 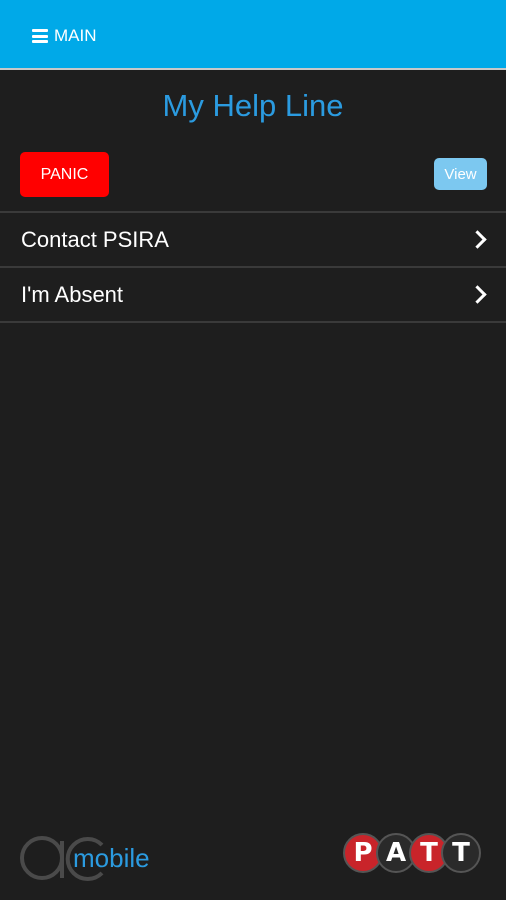 What do you see at coordinates (95, 239) in the screenshot?
I see `list-item-label: Contact PSIRA` at bounding box center [95, 239].